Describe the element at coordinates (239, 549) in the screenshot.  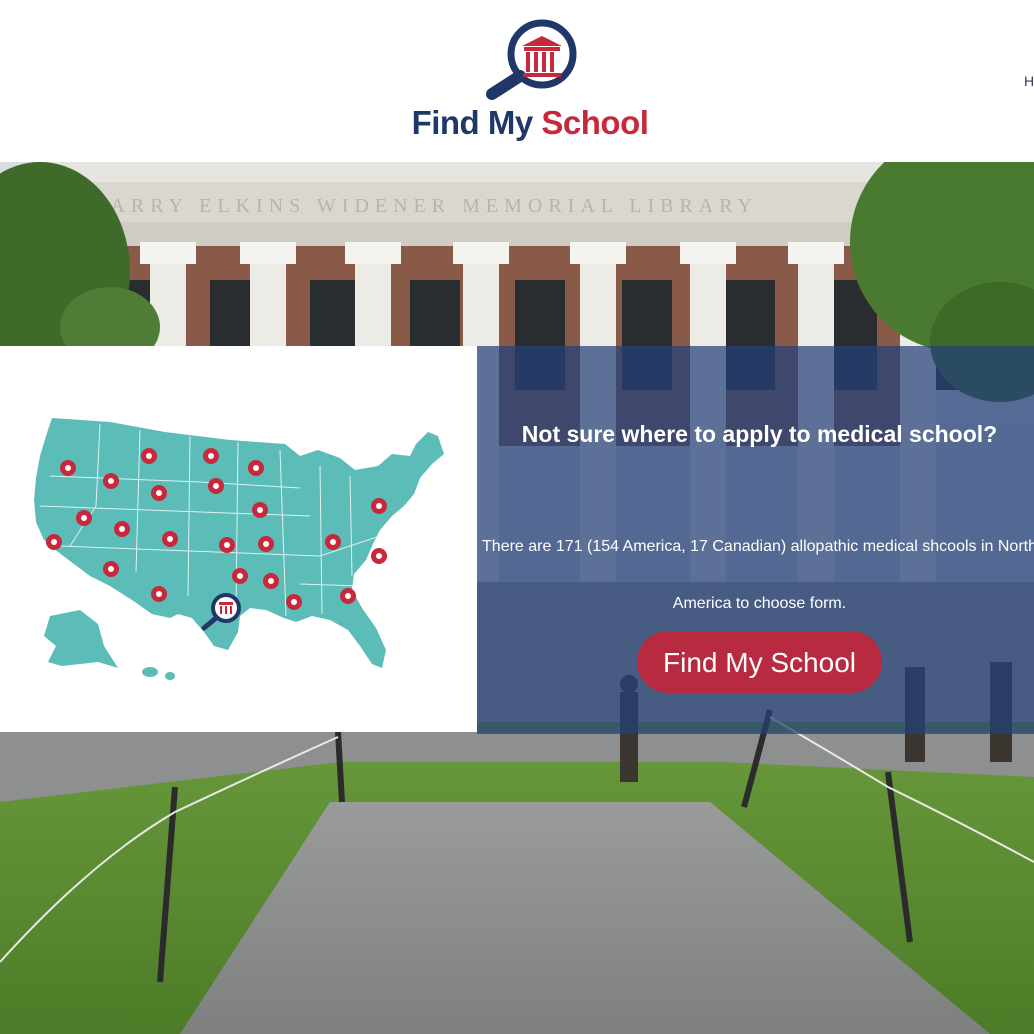
I see `usa-map-illustration` at that location.